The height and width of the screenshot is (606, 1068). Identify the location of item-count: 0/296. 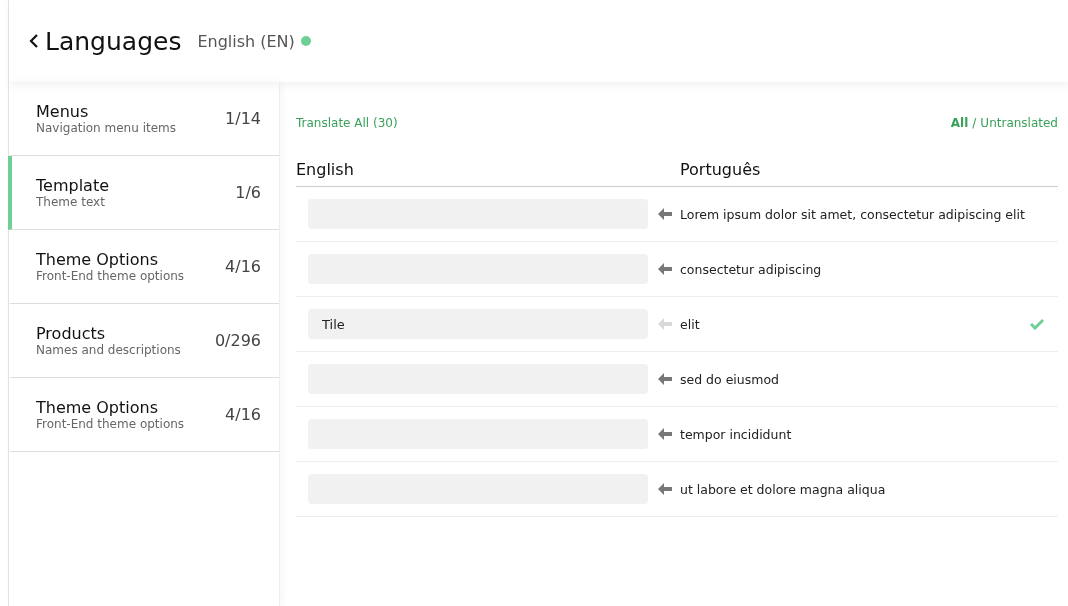
(237, 340).